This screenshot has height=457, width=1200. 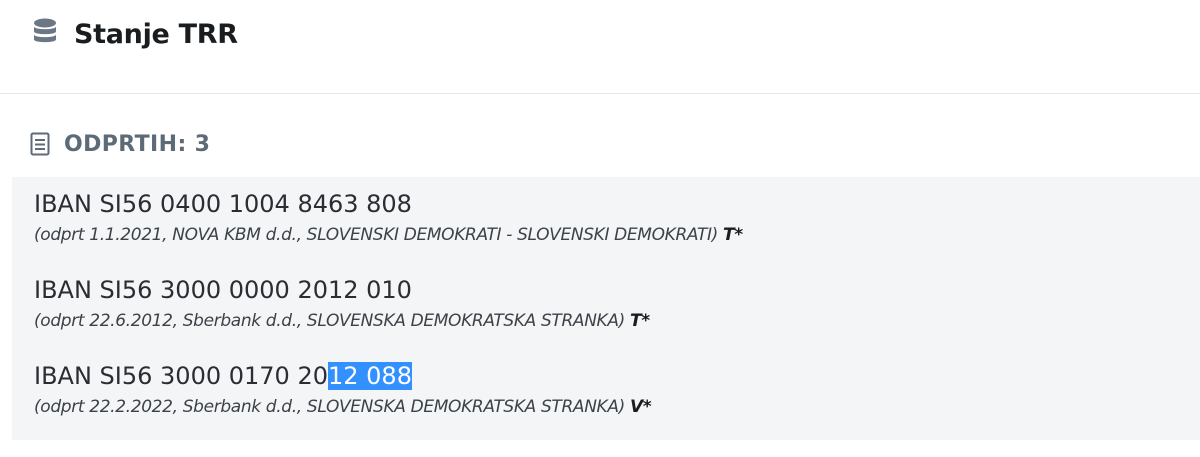 What do you see at coordinates (342, 290) in the screenshot?
I see `iban-number: IBAN SI56 3000 0000 2012 010` at bounding box center [342, 290].